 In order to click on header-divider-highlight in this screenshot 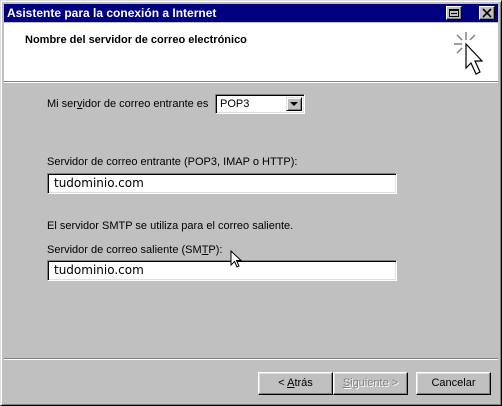, I will do `click(251, 82)`.